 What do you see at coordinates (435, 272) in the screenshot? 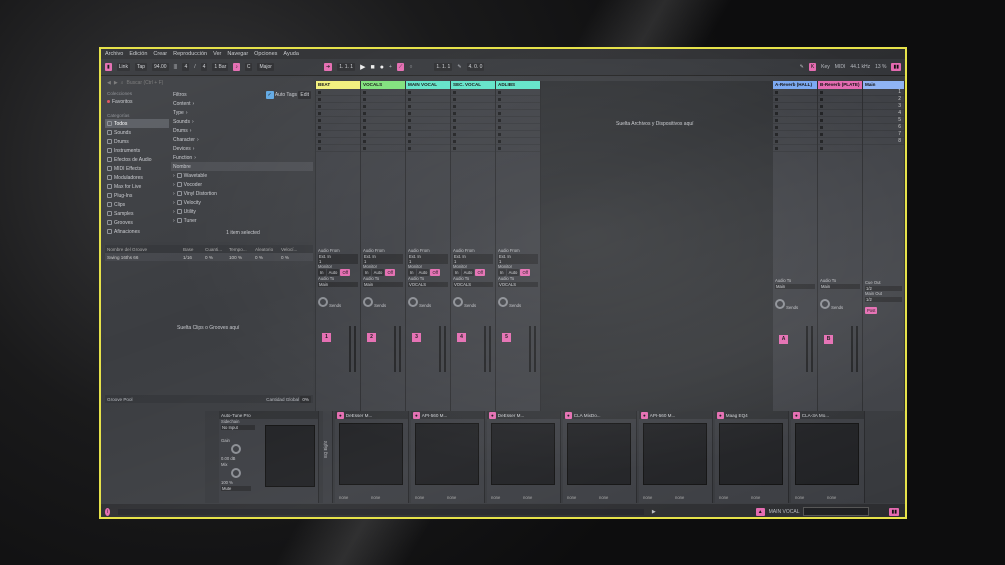
I see `monitor-off-button: Off` at bounding box center [435, 272].